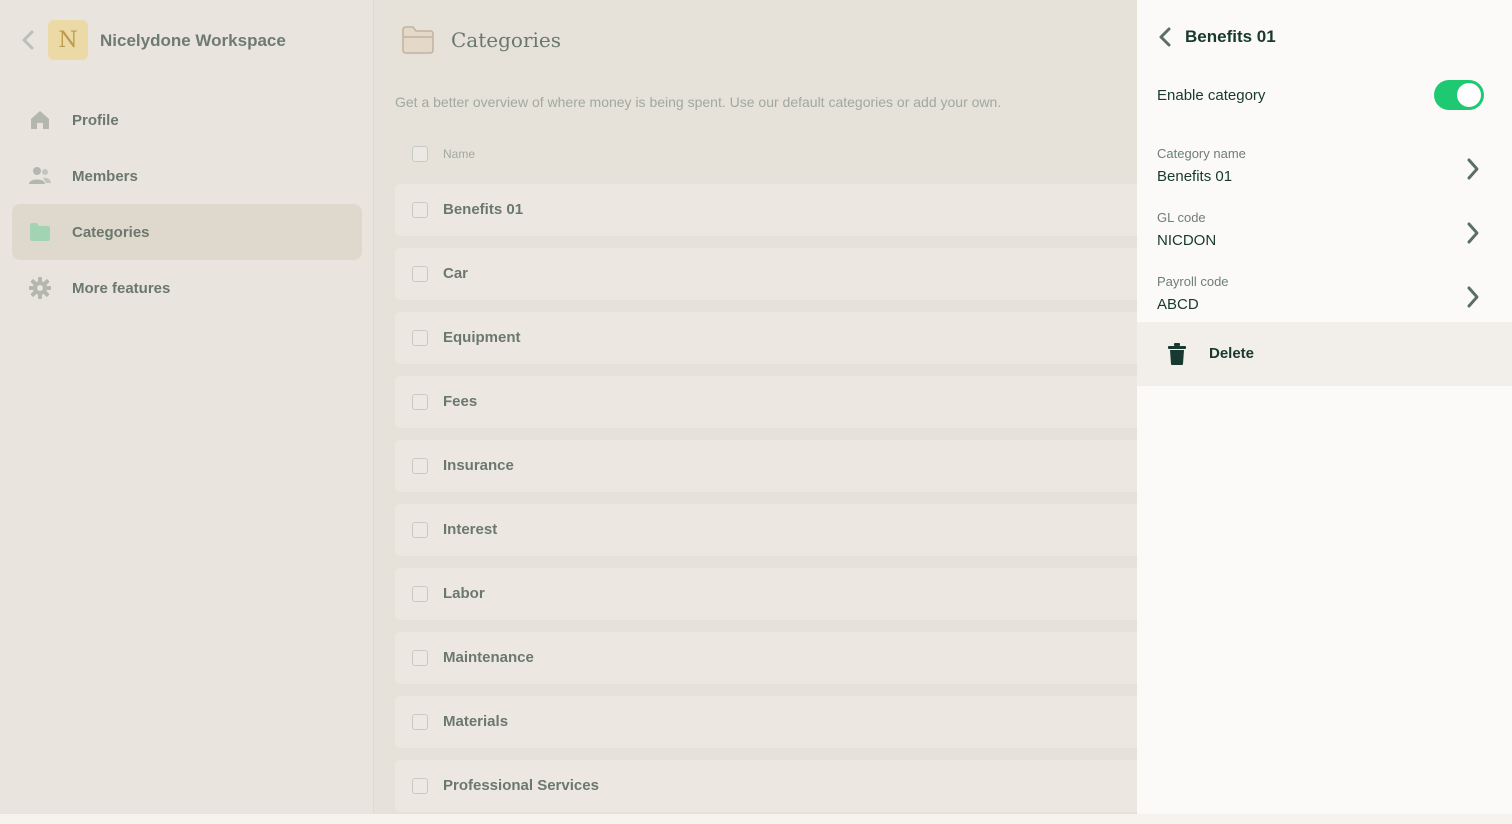 This screenshot has width=1512, height=824. I want to click on gl-code-field: GL code NICDON, so click(1324, 232).